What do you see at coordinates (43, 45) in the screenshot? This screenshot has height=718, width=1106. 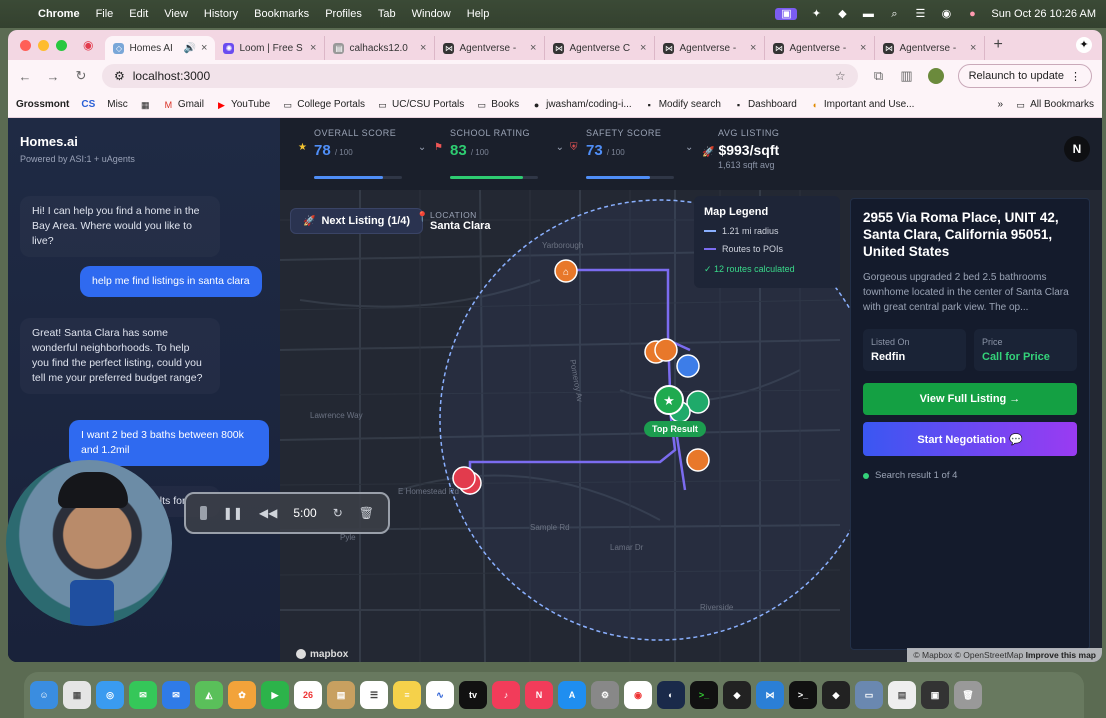 I see `minimize-window-button` at bounding box center [43, 45].